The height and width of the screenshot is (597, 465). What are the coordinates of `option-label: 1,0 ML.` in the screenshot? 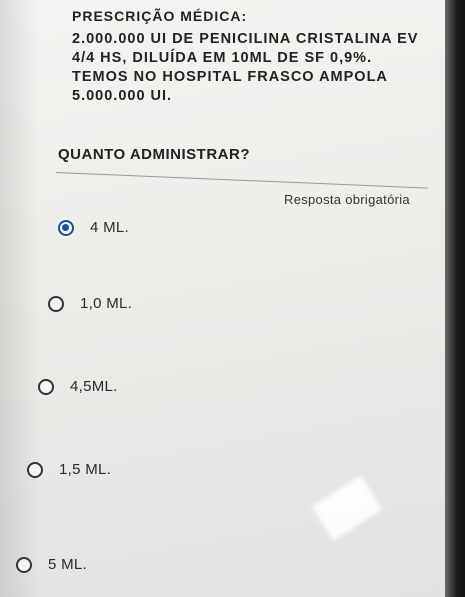 It's located at (106, 303).